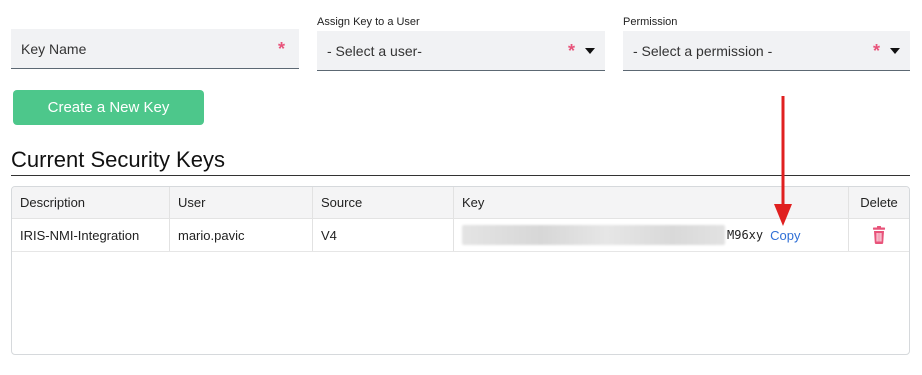 Image resolution: width=922 pixels, height=375 pixels. What do you see at coordinates (785, 235) in the screenshot?
I see `copy-key-link: Copy` at bounding box center [785, 235].